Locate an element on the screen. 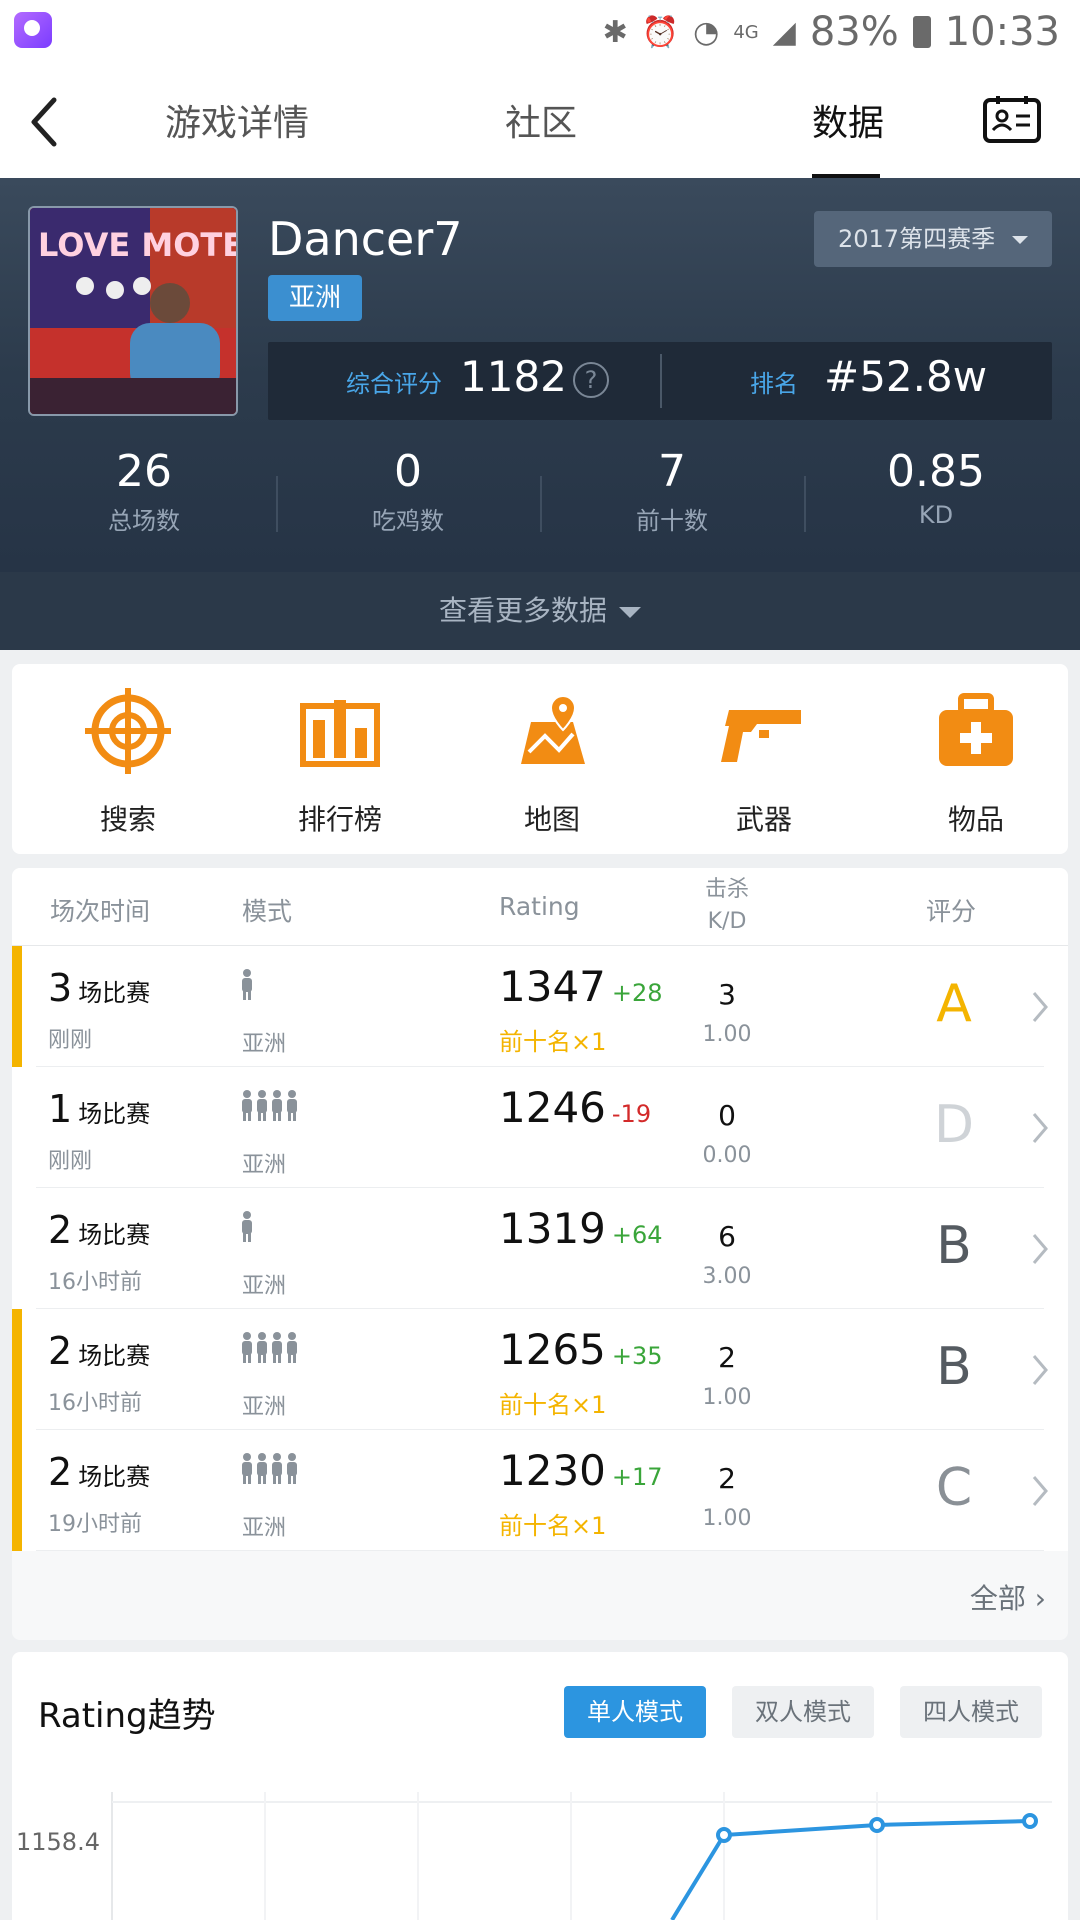 This screenshot has width=1080, height=1920. quick-menu: 搜索 排行榜 地图 武器 物品 is located at coordinates (540, 759).